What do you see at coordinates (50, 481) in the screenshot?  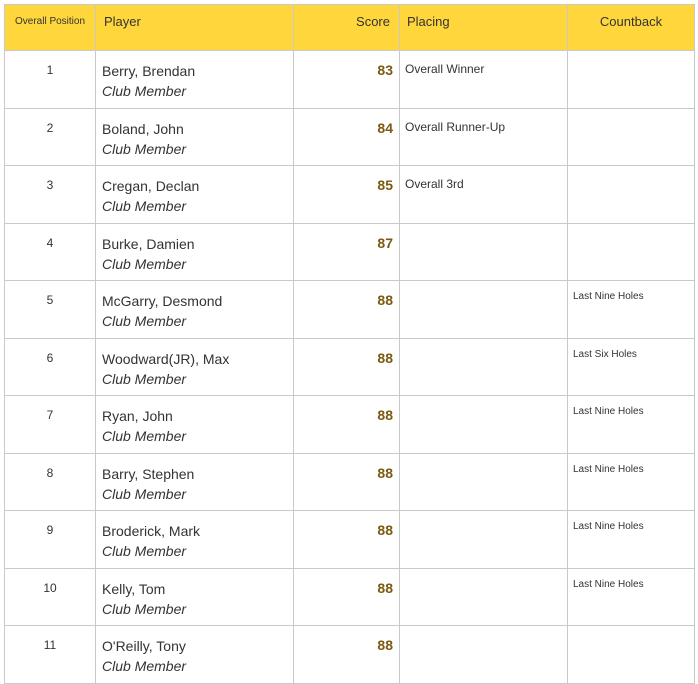 I see `overall-position: 8` at bounding box center [50, 481].